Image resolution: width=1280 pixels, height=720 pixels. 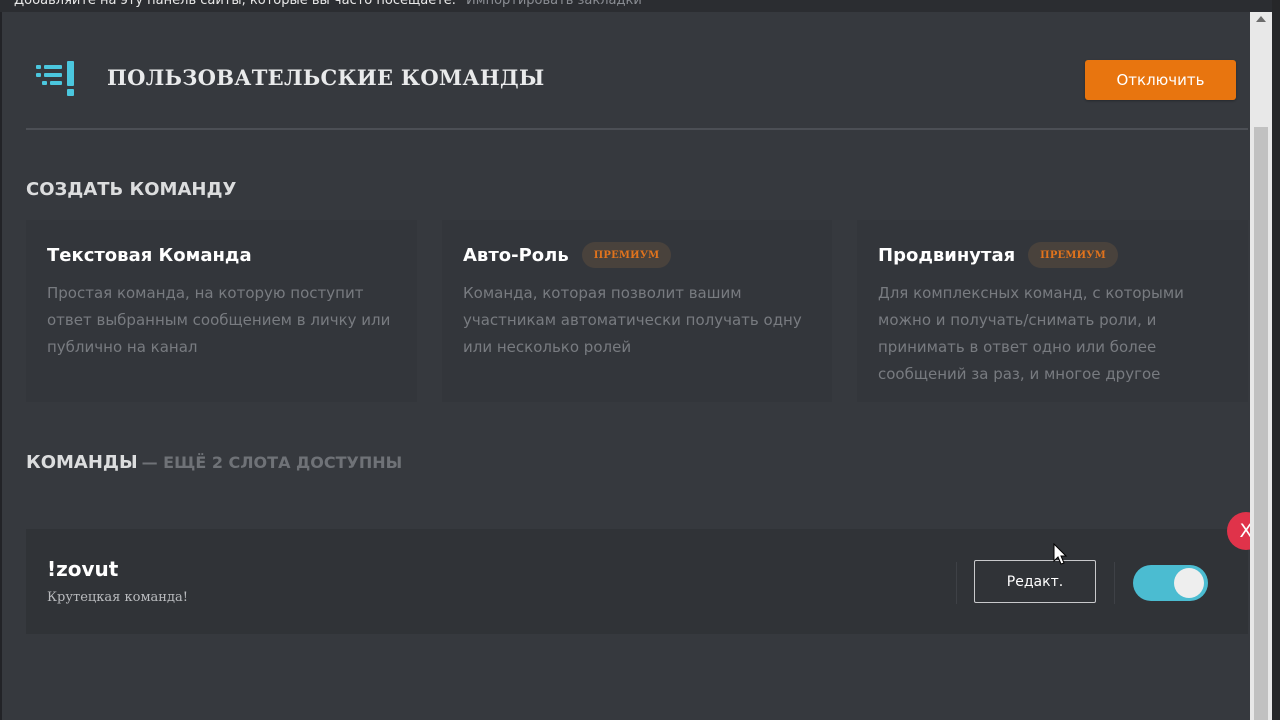 I want to click on create-command-heading: СОЗДАТЬ КОМАНДУ, so click(x=131, y=189).